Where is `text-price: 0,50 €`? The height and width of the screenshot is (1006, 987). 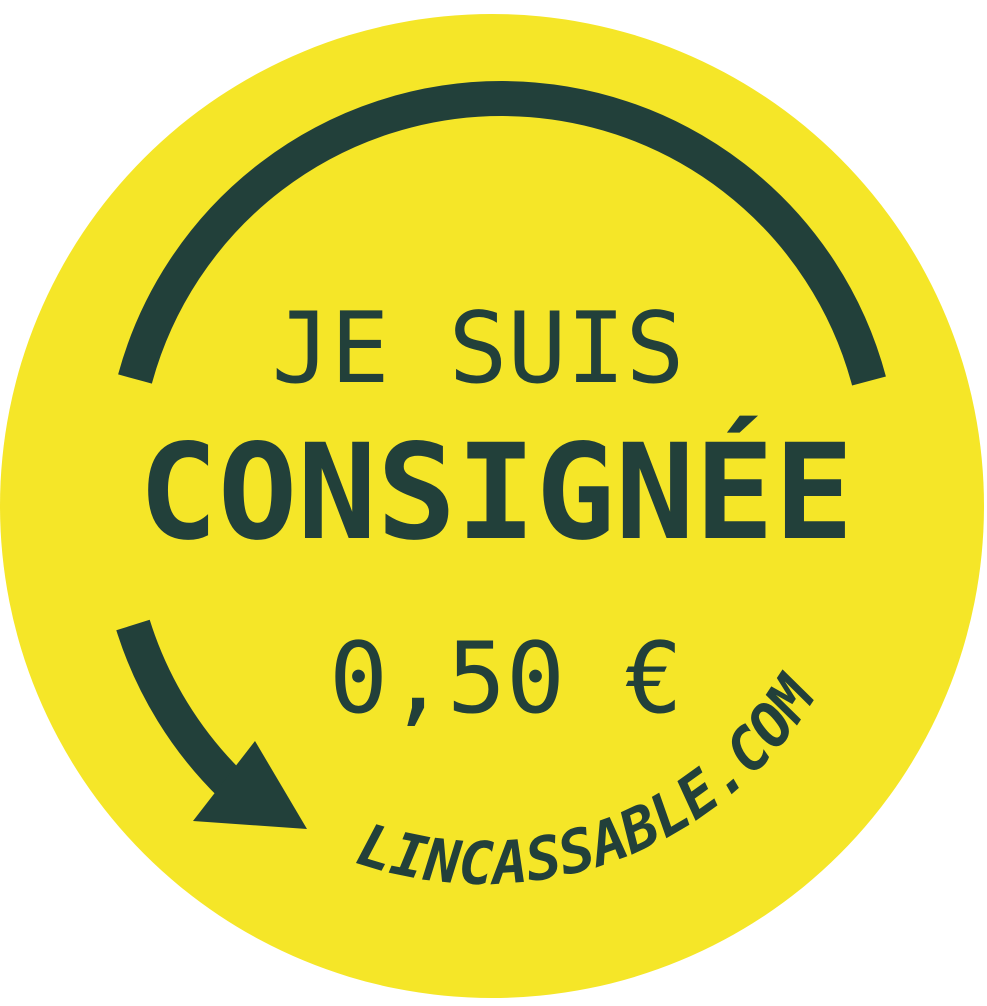
text-price: 0,50 € is located at coordinates (506, 679).